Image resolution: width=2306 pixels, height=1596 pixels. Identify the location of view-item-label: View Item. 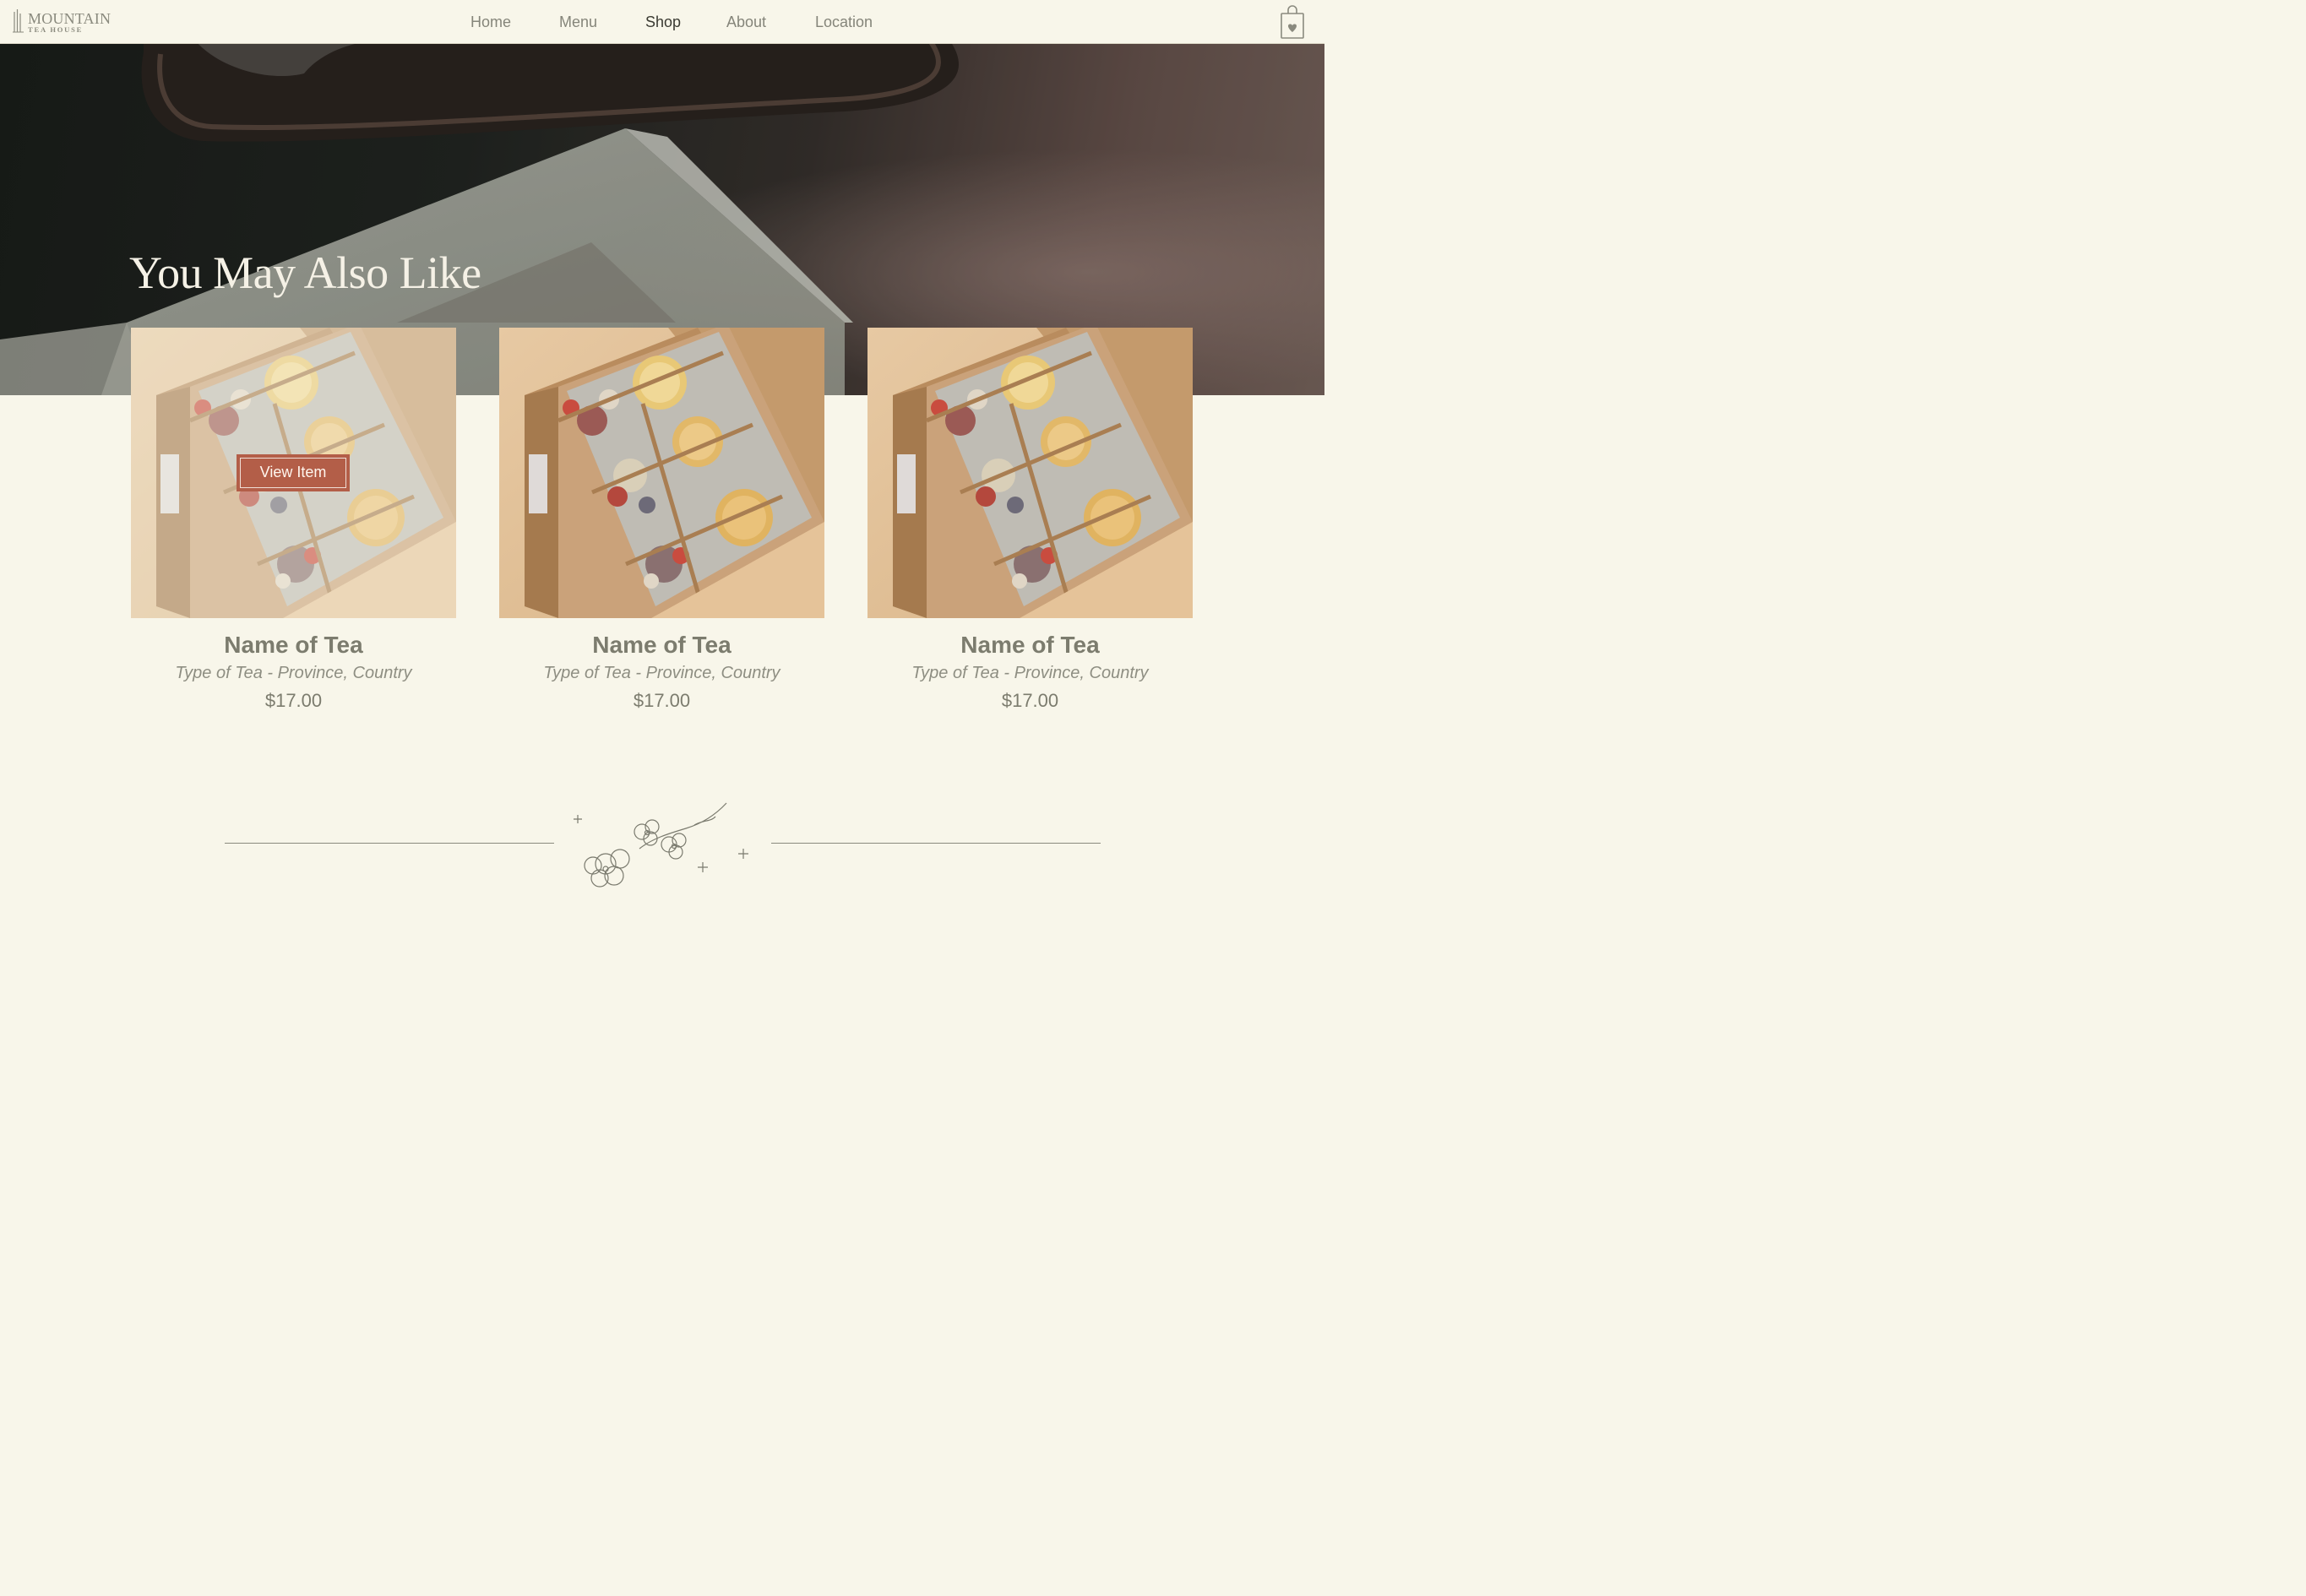
(293, 473).